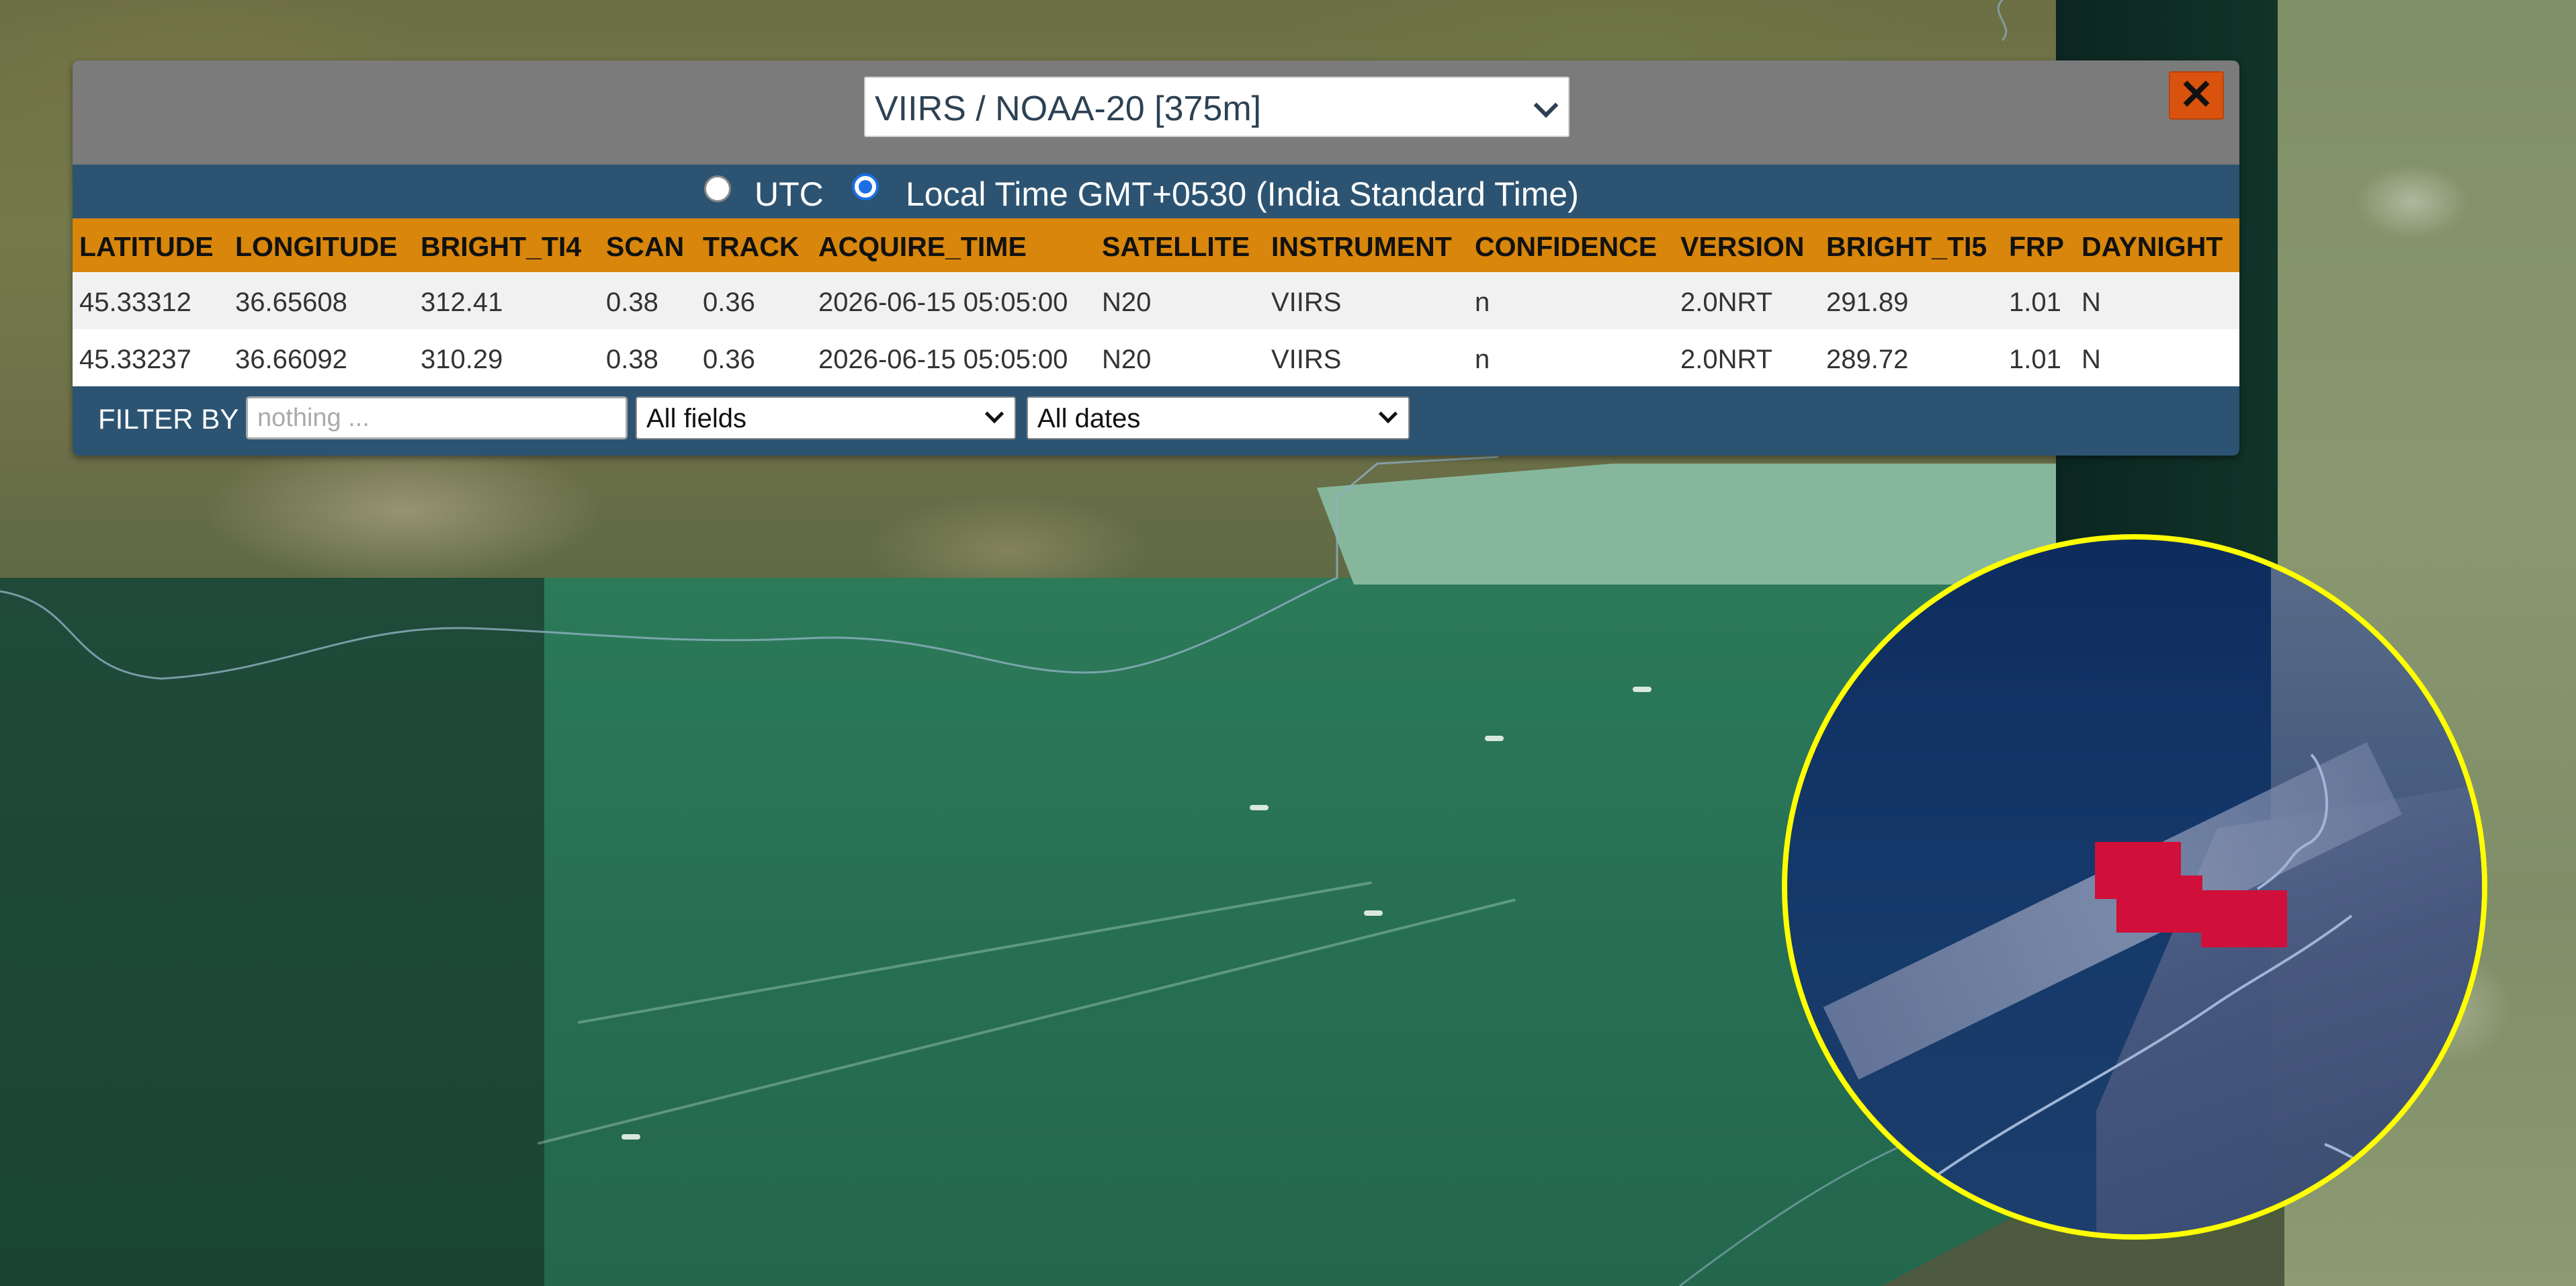  I want to click on filter-label: FILTER BY, so click(168, 419).